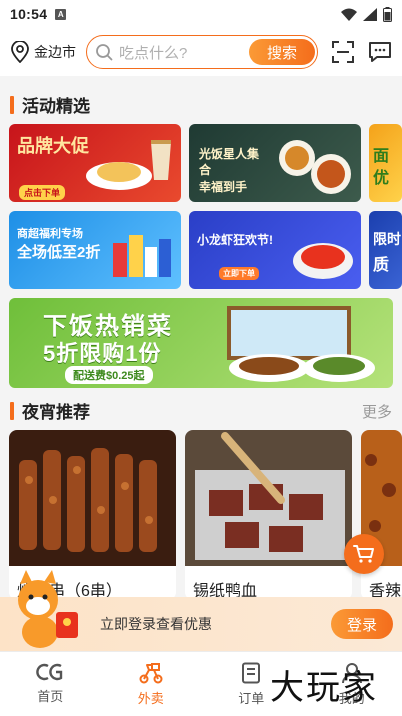 This screenshot has width=402, height=716. I want to click on banner-partial-right-1: 面 优, so click(385, 163).